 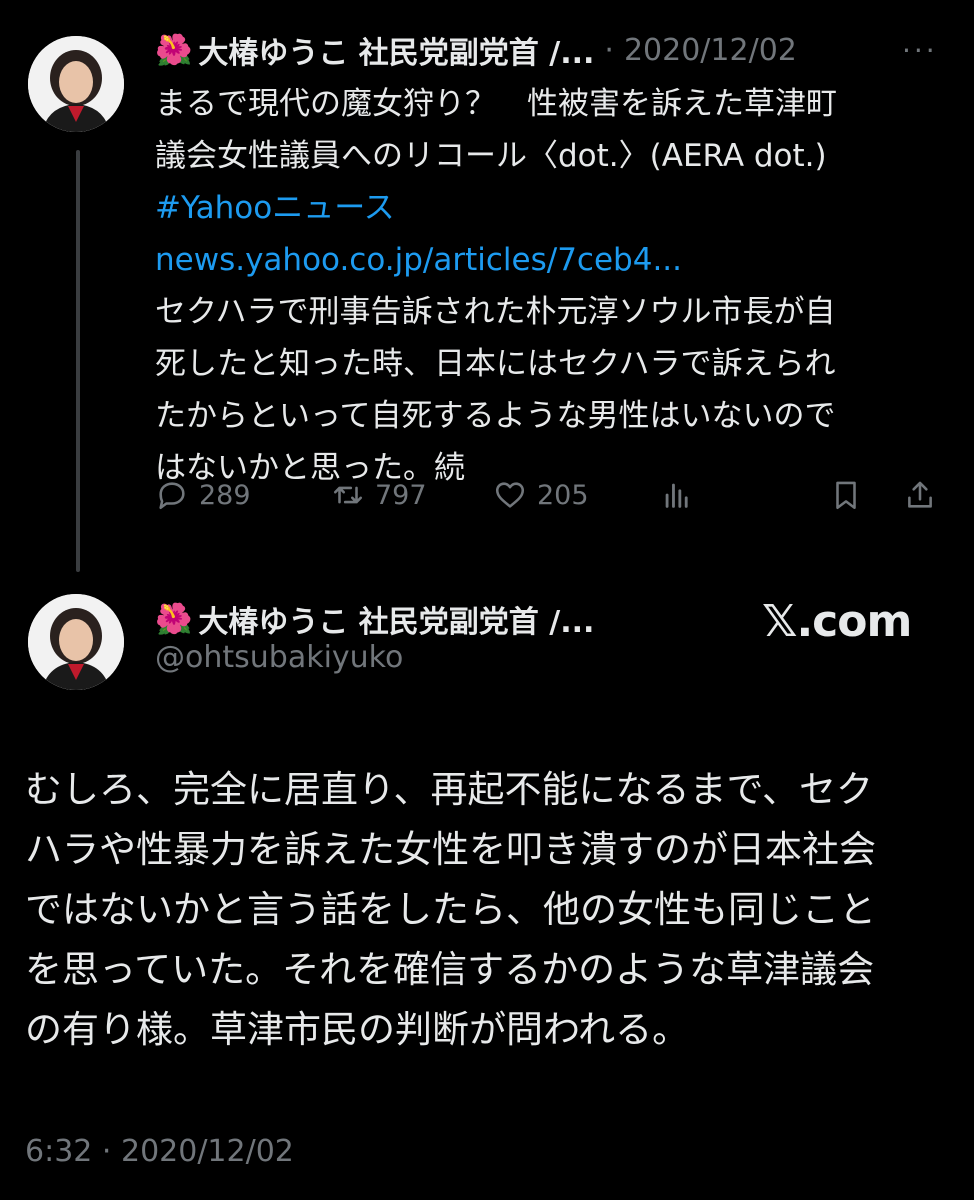 What do you see at coordinates (279, 657) in the screenshot?
I see `author-handle: @ohtsubakiyuko` at bounding box center [279, 657].